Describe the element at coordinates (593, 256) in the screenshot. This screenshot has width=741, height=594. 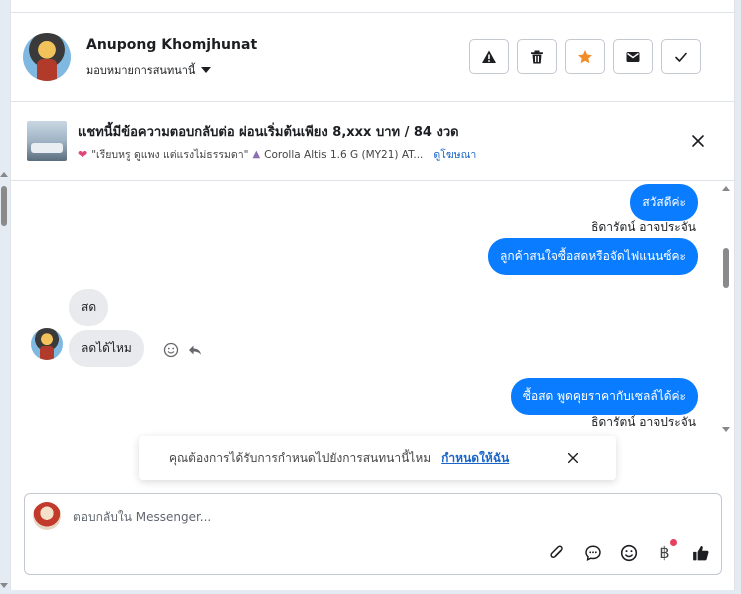
I see `outgoing-message: ลูกค้าสนใจซื้อสดหรือจัดไฟแนนซ์คะ` at that location.